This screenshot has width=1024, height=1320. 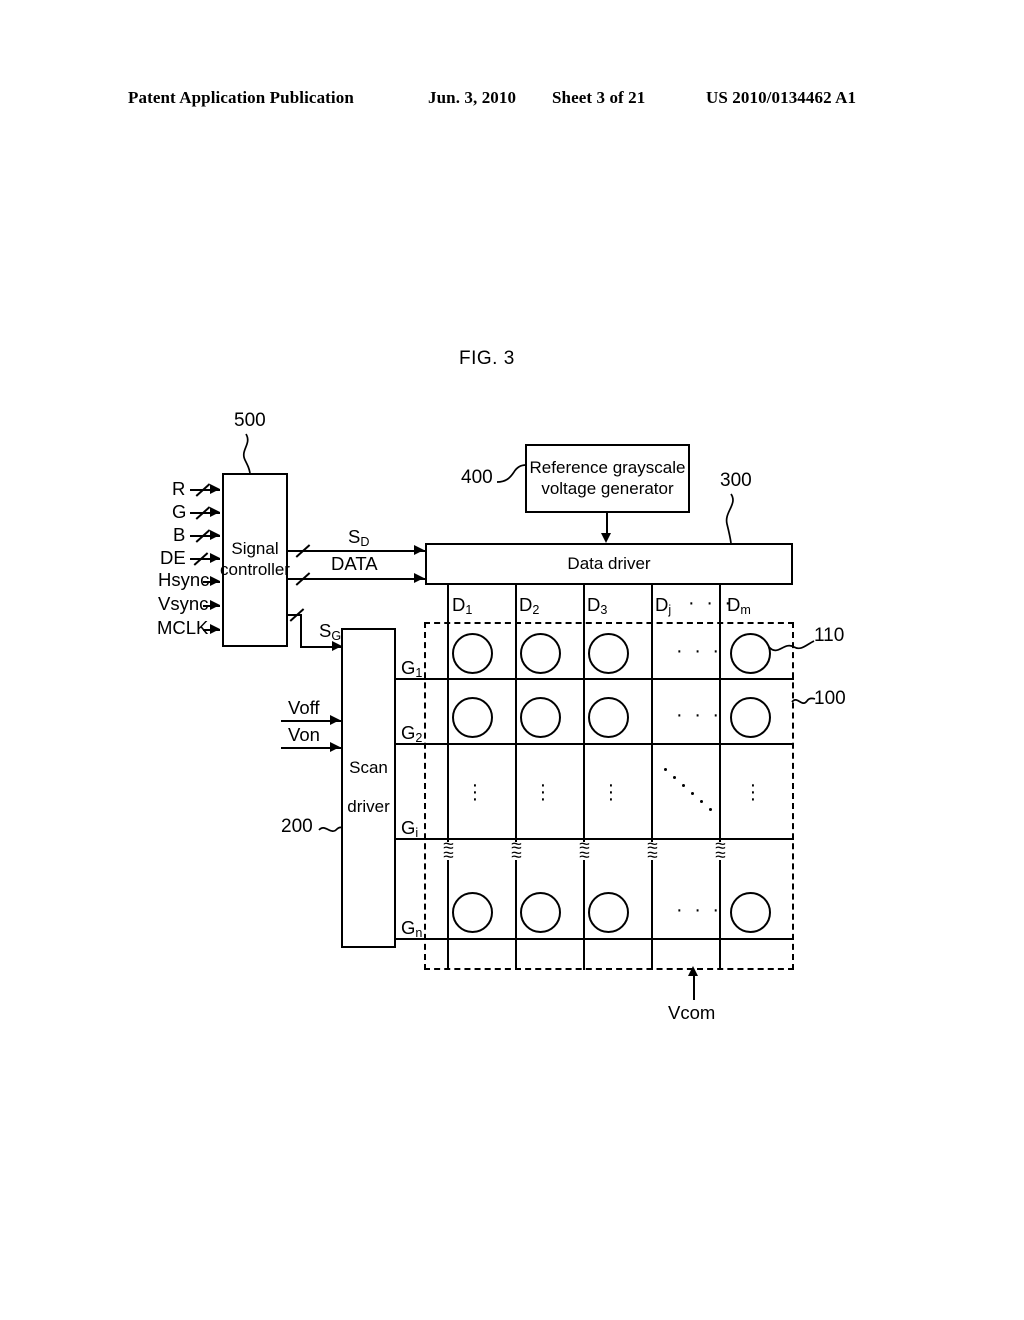 What do you see at coordinates (477, 477) in the screenshot?
I see `ref-400: 400` at bounding box center [477, 477].